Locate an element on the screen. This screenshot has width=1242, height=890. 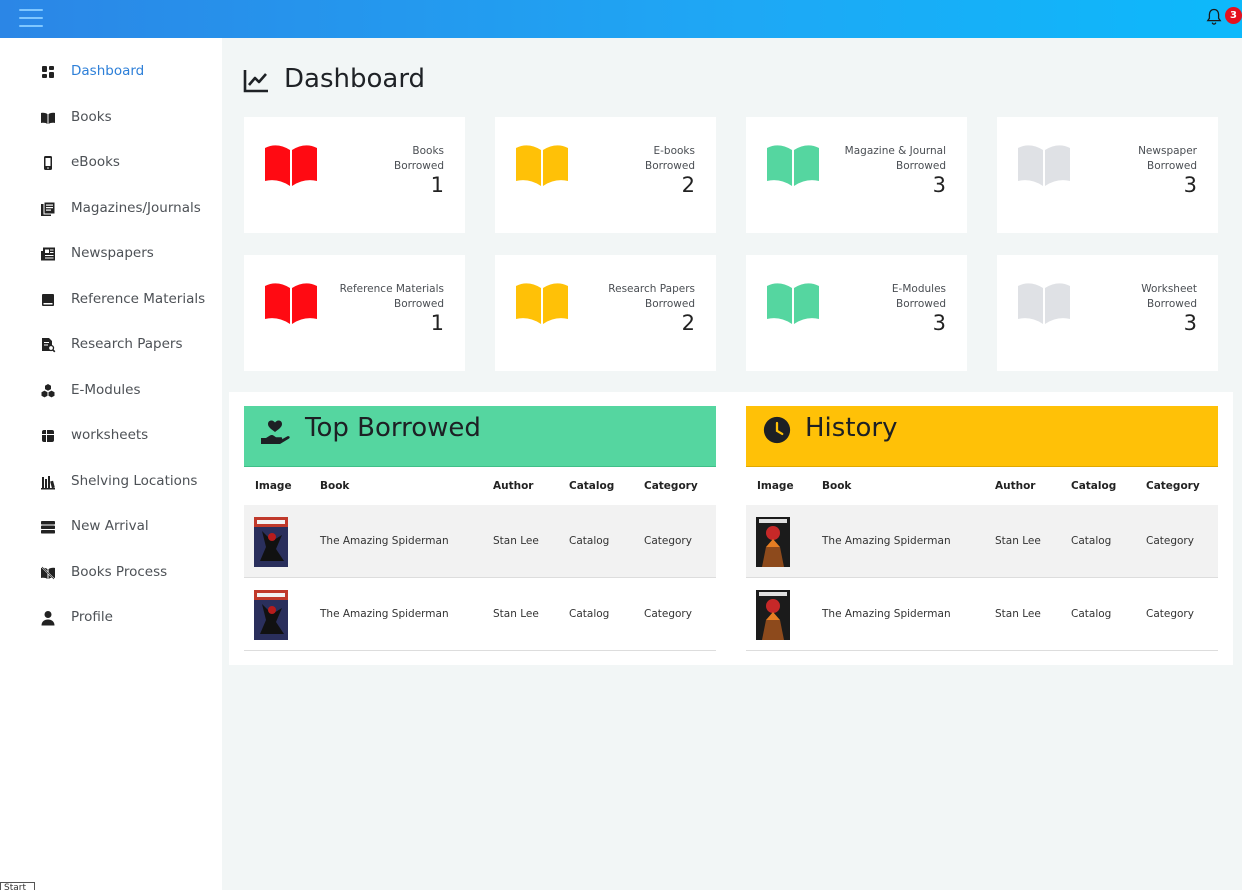
stack-icon is located at coordinates (48, 527).